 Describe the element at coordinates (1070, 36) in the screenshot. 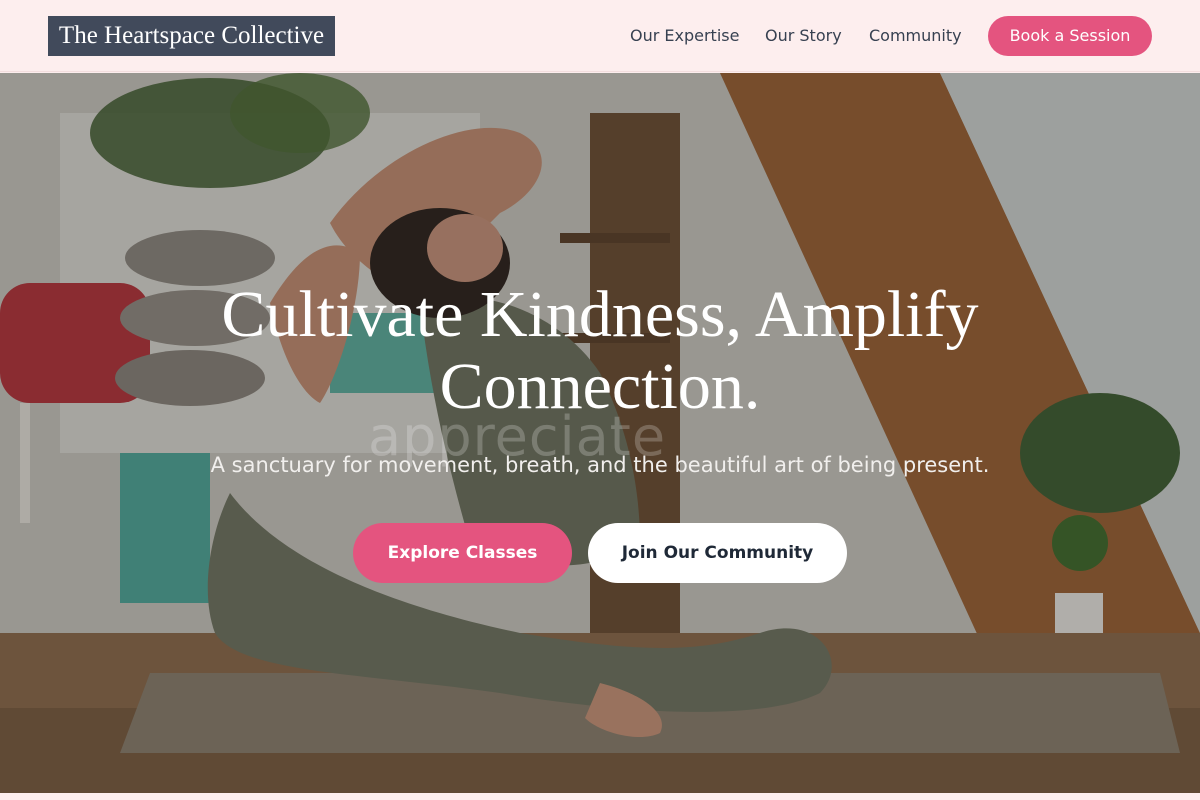

I see `book-session-button: Book a Session` at that location.